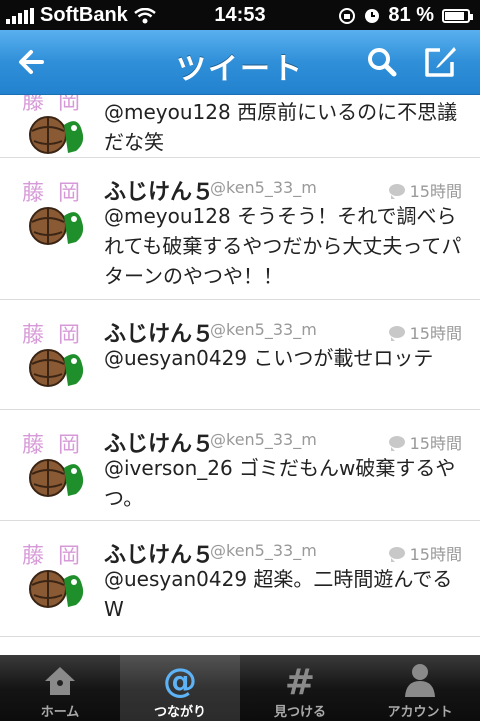 The image size is (480, 721). I want to click on tab-bar: ホーム @ つながり # 見つける アカウント, so click(240, 688).